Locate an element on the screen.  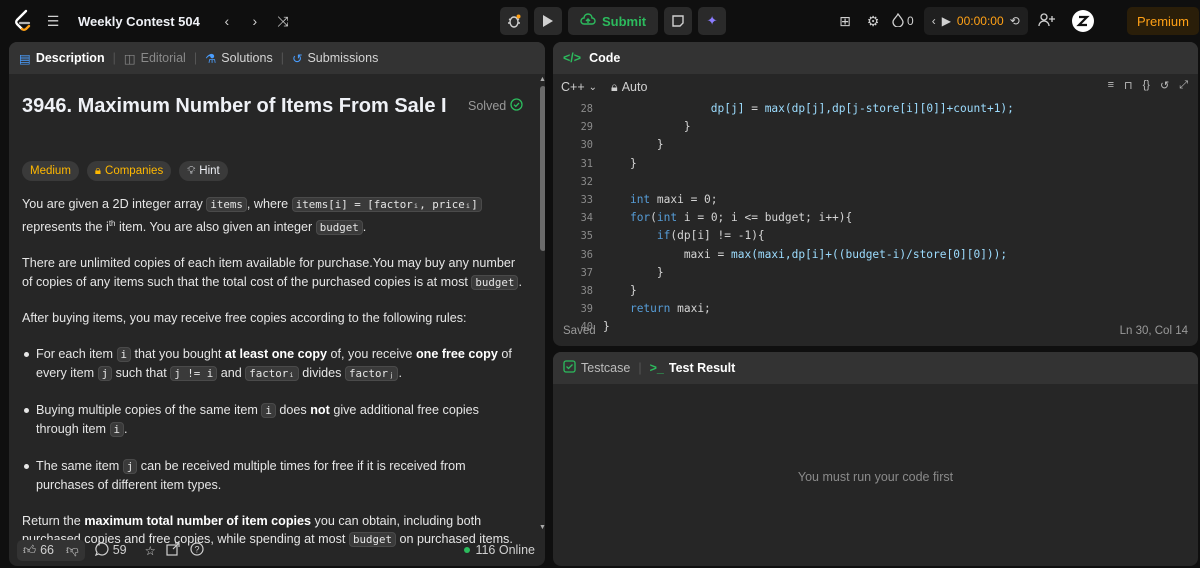
cursor-position: Ln 30, Col 14 is located at coordinates (1153, 331).